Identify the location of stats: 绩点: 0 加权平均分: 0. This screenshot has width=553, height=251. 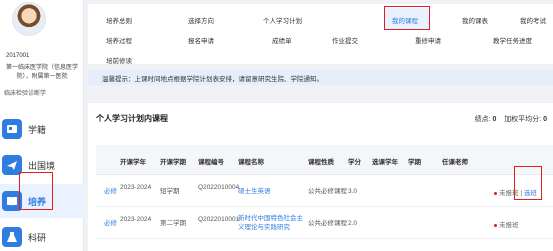
(511, 119).